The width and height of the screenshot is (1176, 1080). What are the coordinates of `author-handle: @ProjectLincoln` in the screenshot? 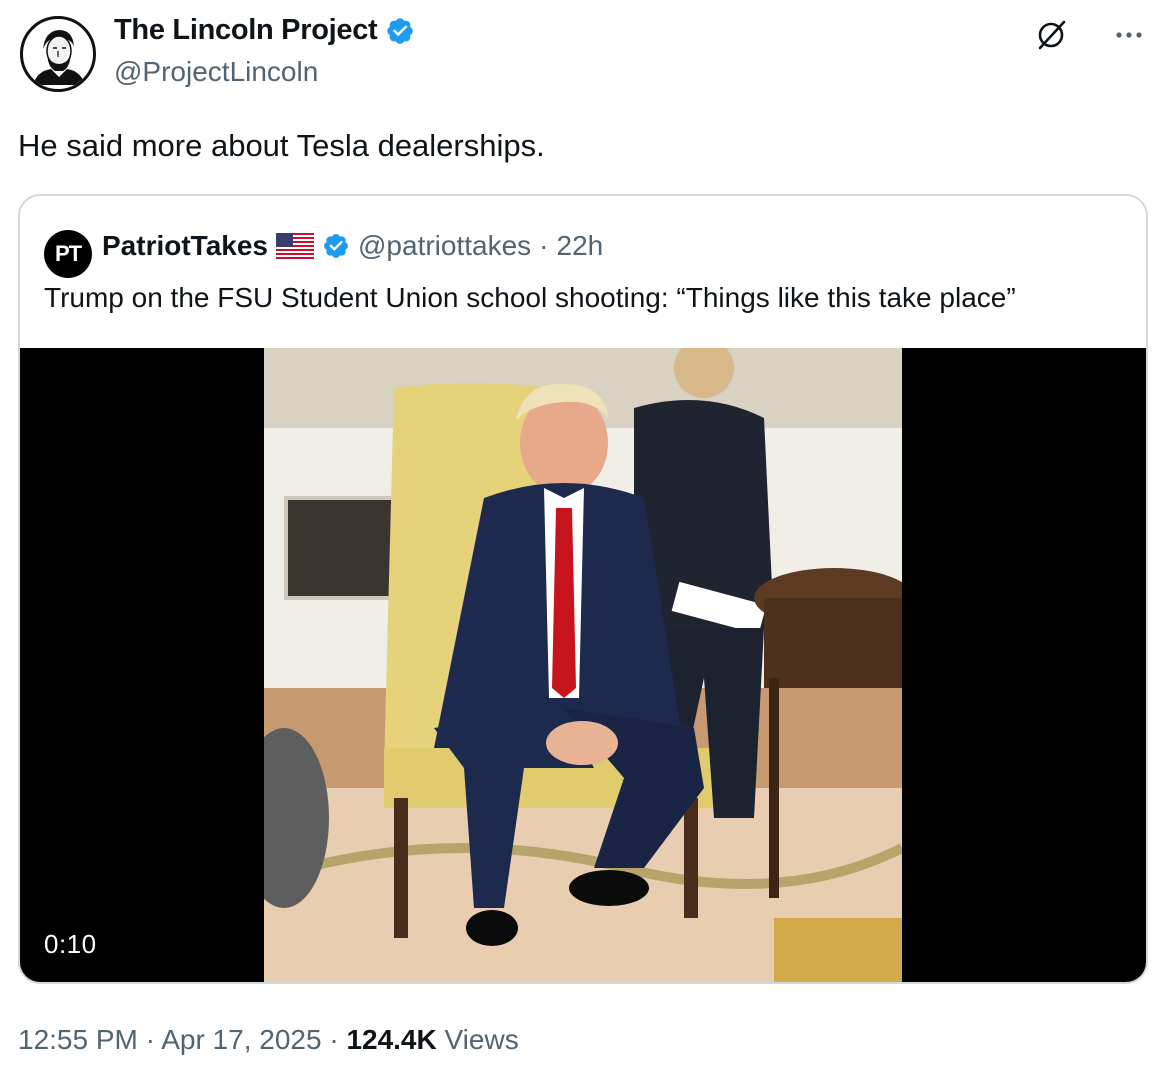 It's located at (216, 72).